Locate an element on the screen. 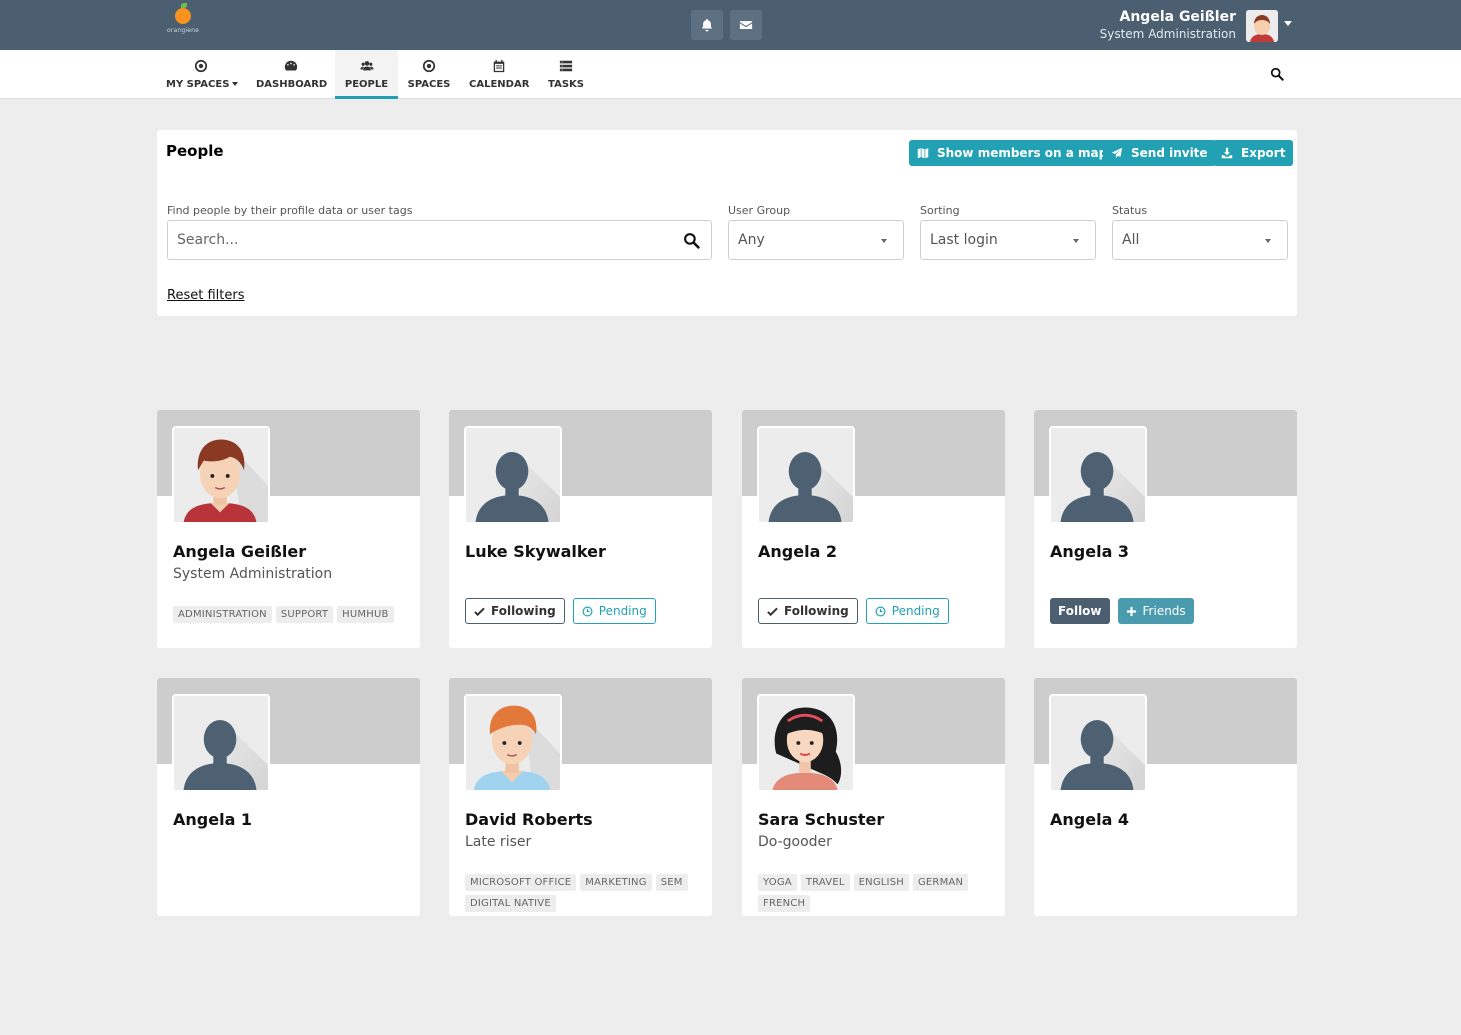  following-label: Following is located at coordinates (523, 611).